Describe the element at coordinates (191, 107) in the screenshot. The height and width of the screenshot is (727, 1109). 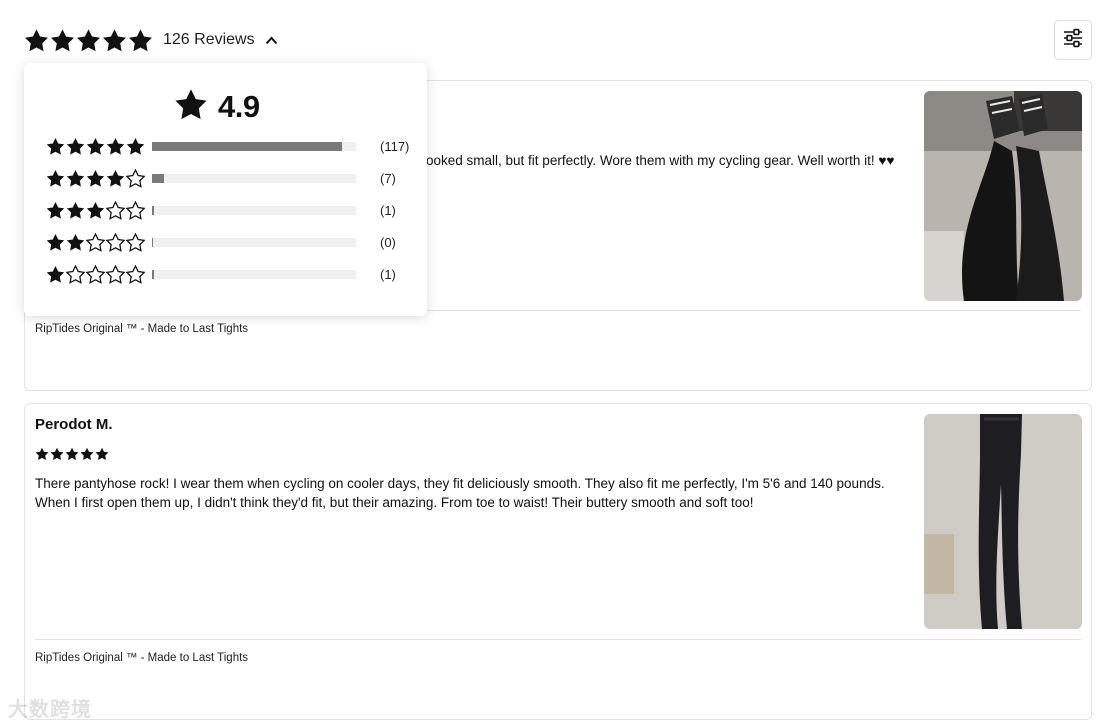
I see `star-icon` at that location.